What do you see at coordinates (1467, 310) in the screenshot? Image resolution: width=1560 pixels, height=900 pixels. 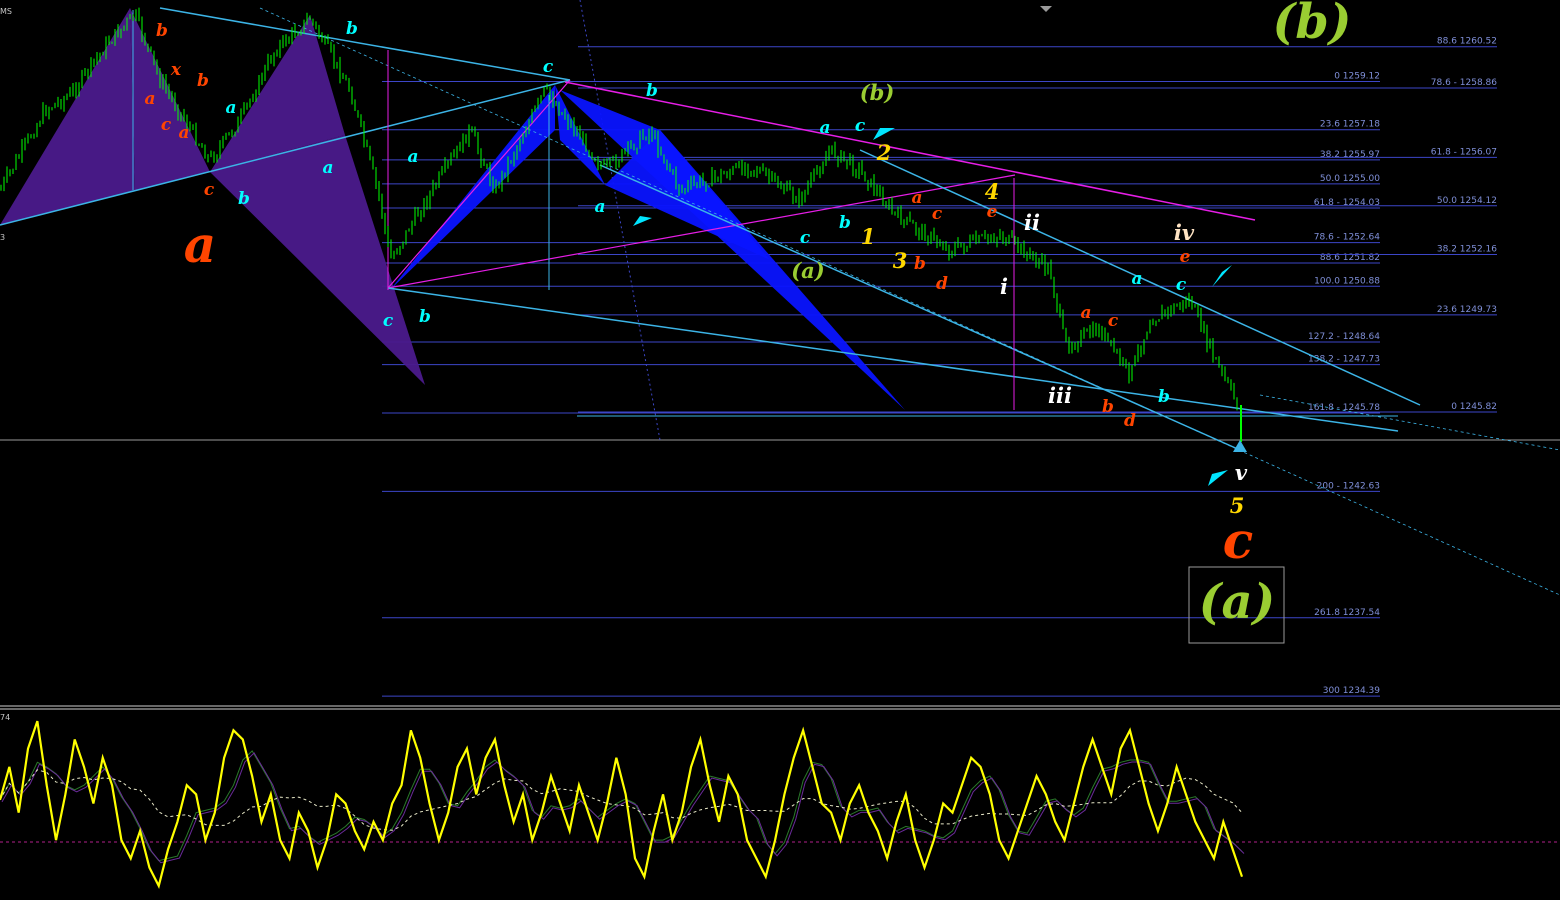 I see `fib-extension-label: 23.6 1249.73` at bounding box center [1467, 310].